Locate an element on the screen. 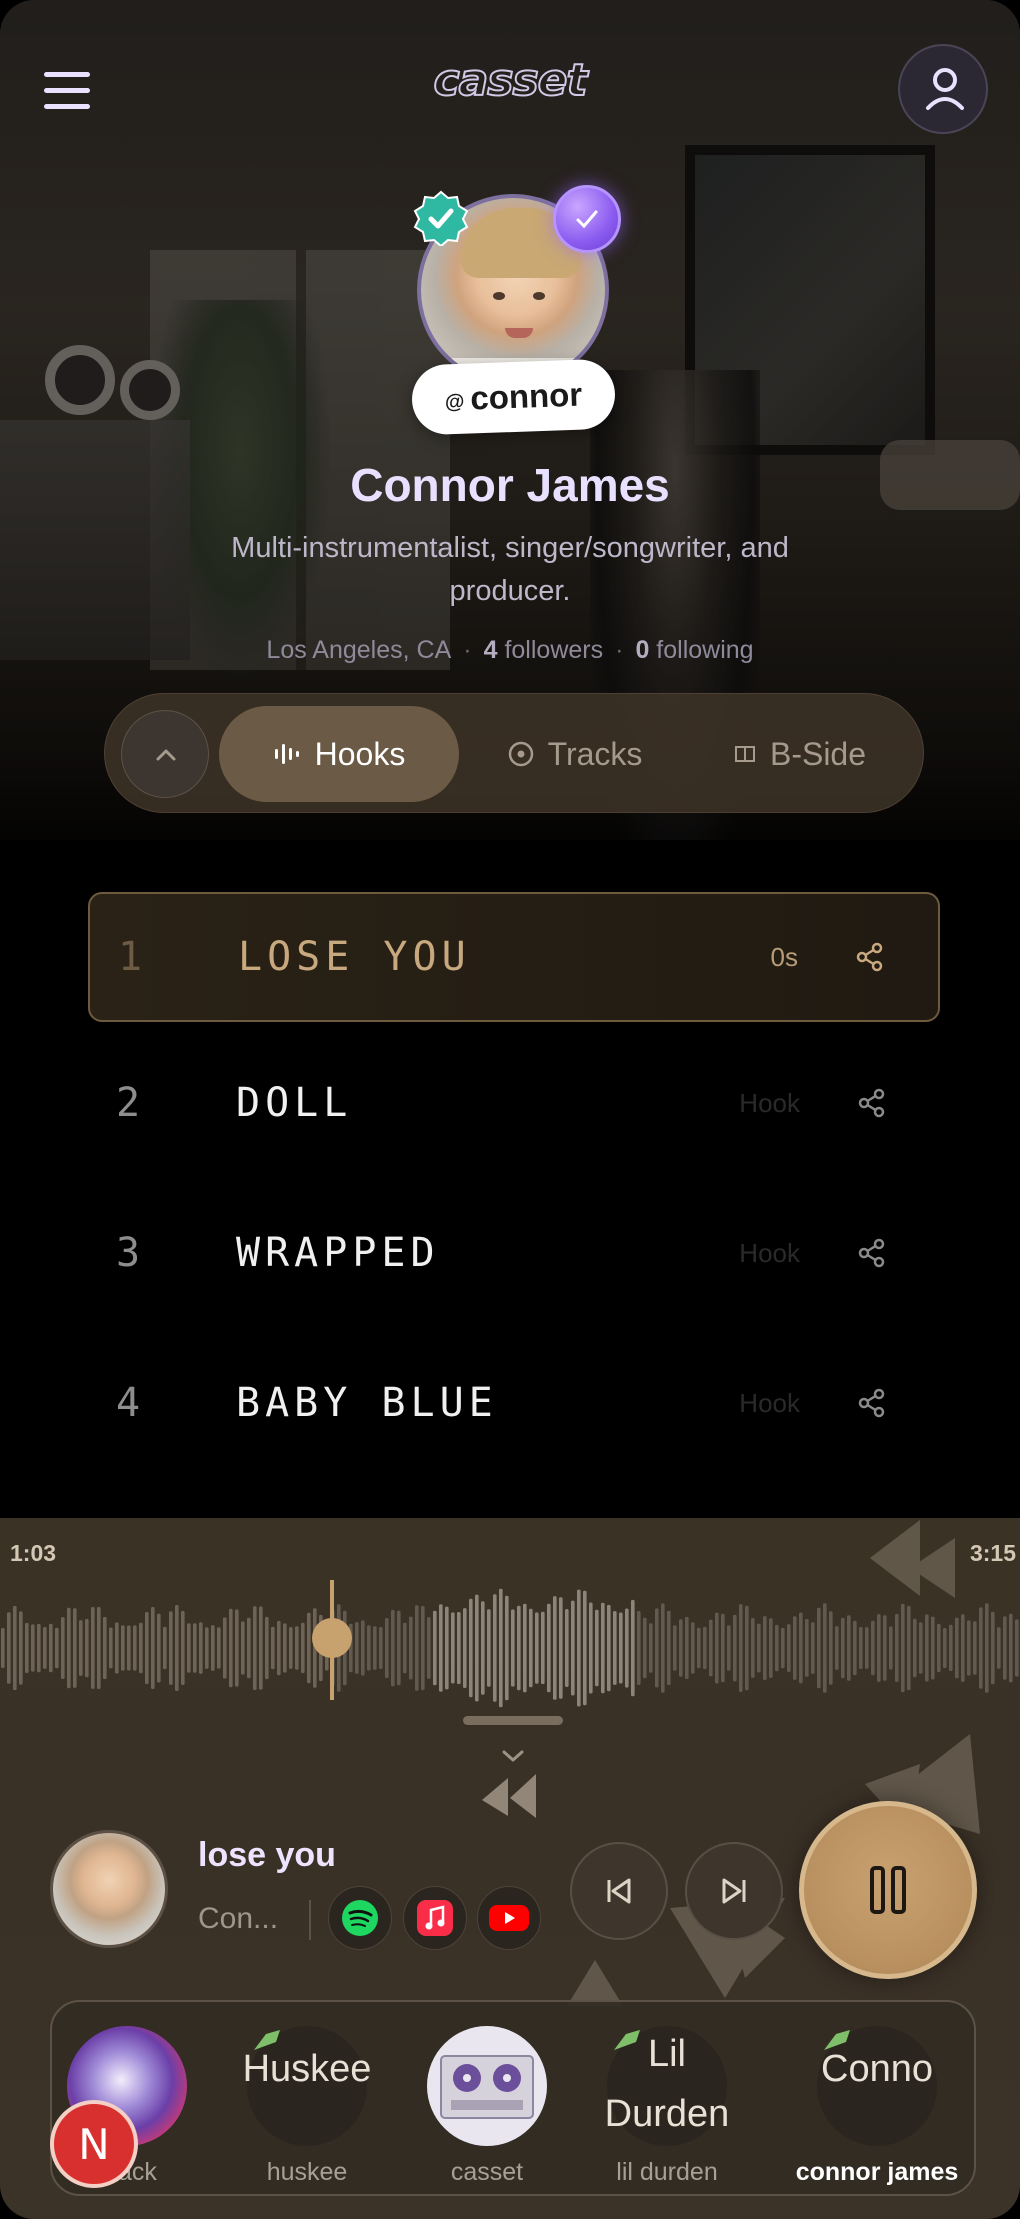  menu-button is located at coordinates (70, 92).